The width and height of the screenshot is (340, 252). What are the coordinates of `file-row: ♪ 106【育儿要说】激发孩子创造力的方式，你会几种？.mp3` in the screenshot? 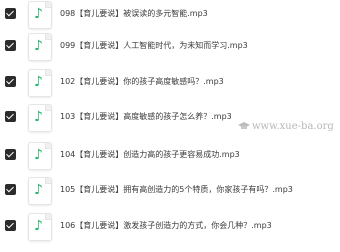 It's located at (170, 227).